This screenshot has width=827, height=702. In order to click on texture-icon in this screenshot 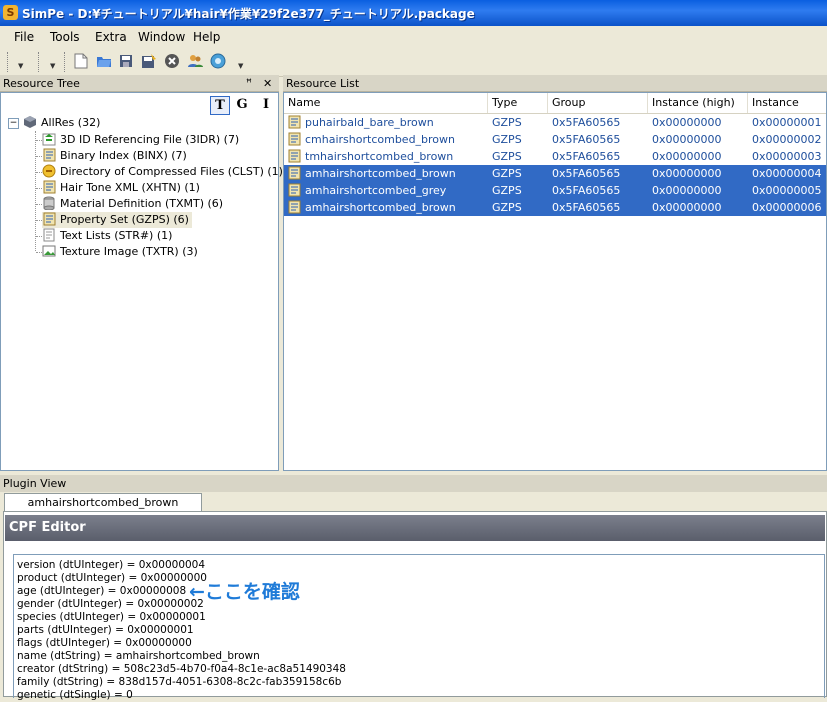, I will do `click(49, 251)`.